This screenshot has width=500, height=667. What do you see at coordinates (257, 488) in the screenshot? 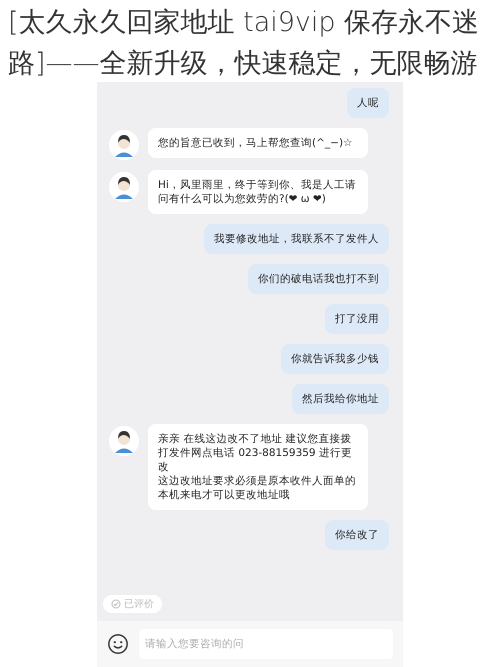
I see `message-text: 这边改地址要求必须是原本收件人面单的本机来电才可以更改地址哦` at bounding box center [257, 488].